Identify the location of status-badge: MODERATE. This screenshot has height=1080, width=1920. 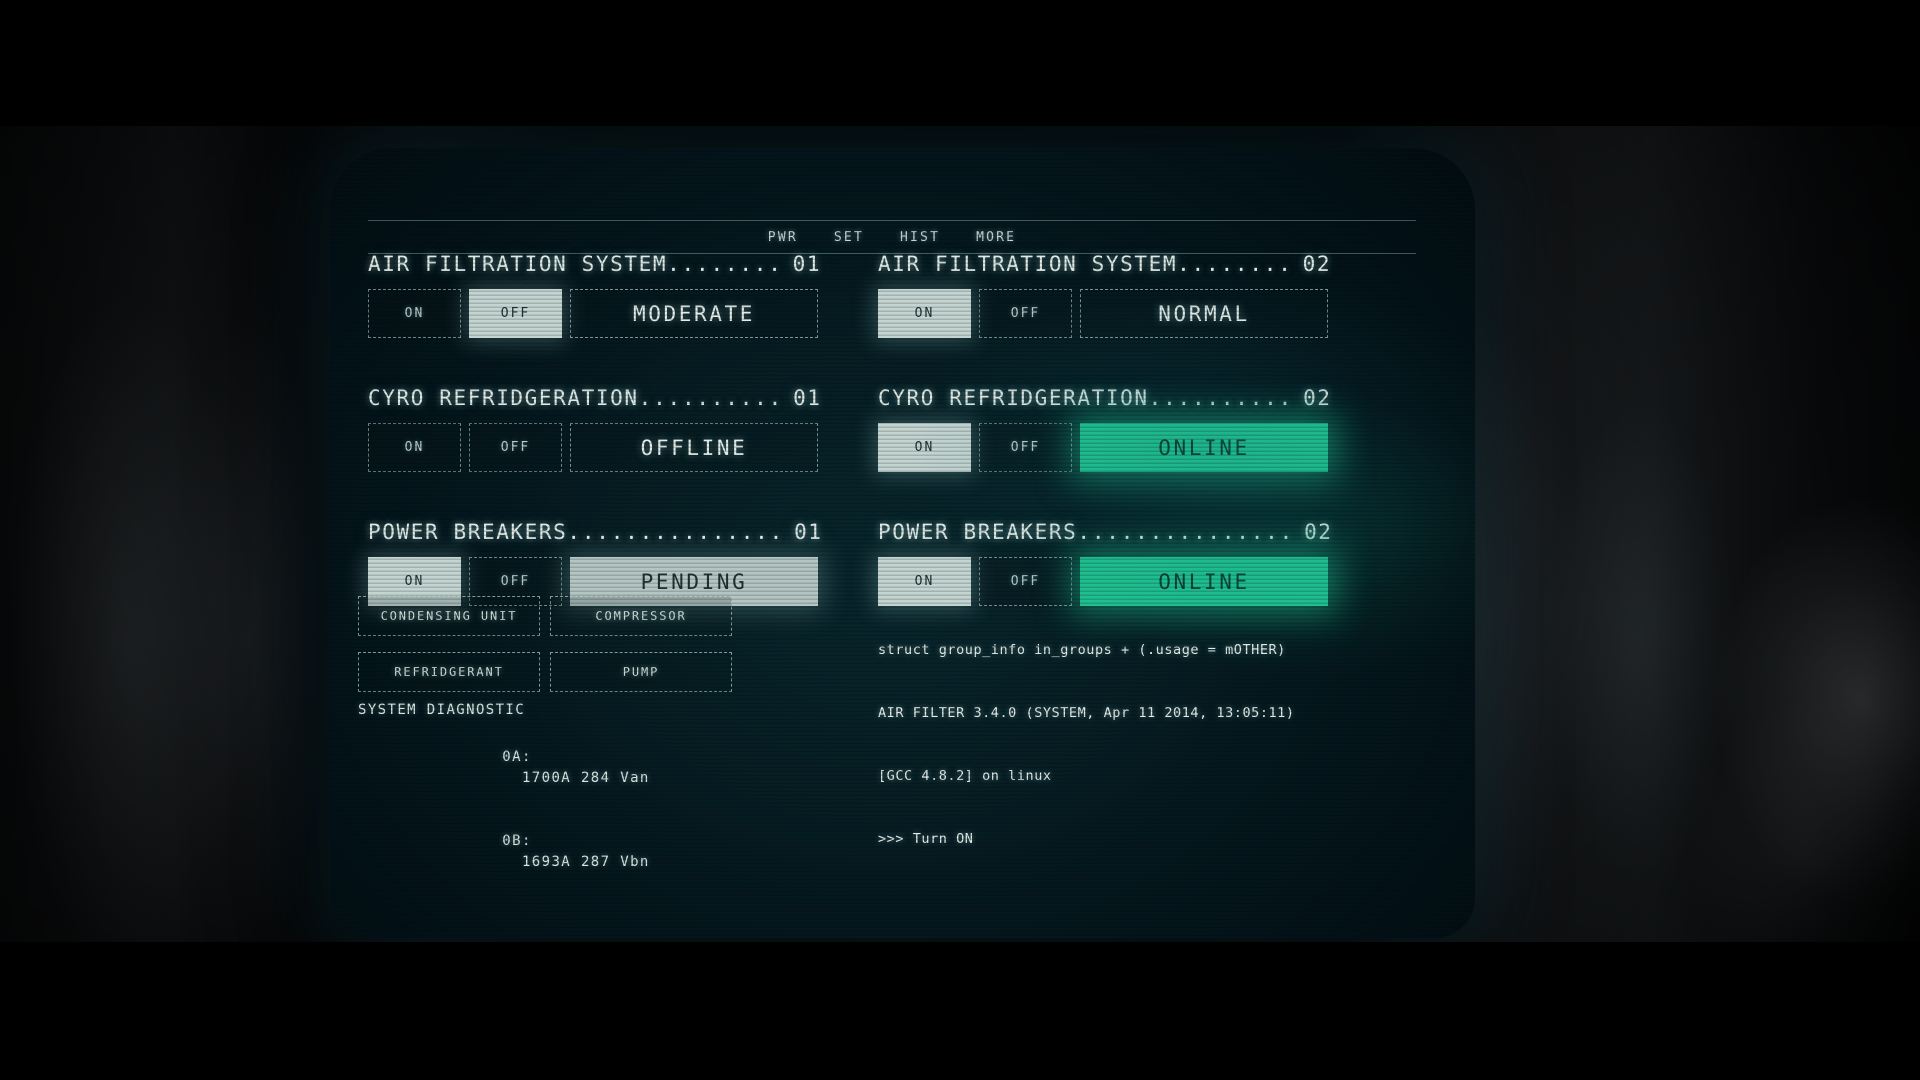
(694, 313).